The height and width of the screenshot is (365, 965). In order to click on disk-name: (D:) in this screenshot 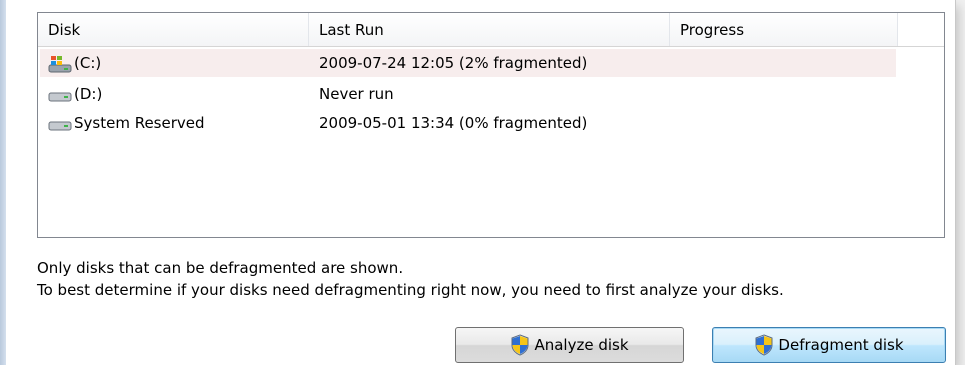, I will do `click(88, 94)`.